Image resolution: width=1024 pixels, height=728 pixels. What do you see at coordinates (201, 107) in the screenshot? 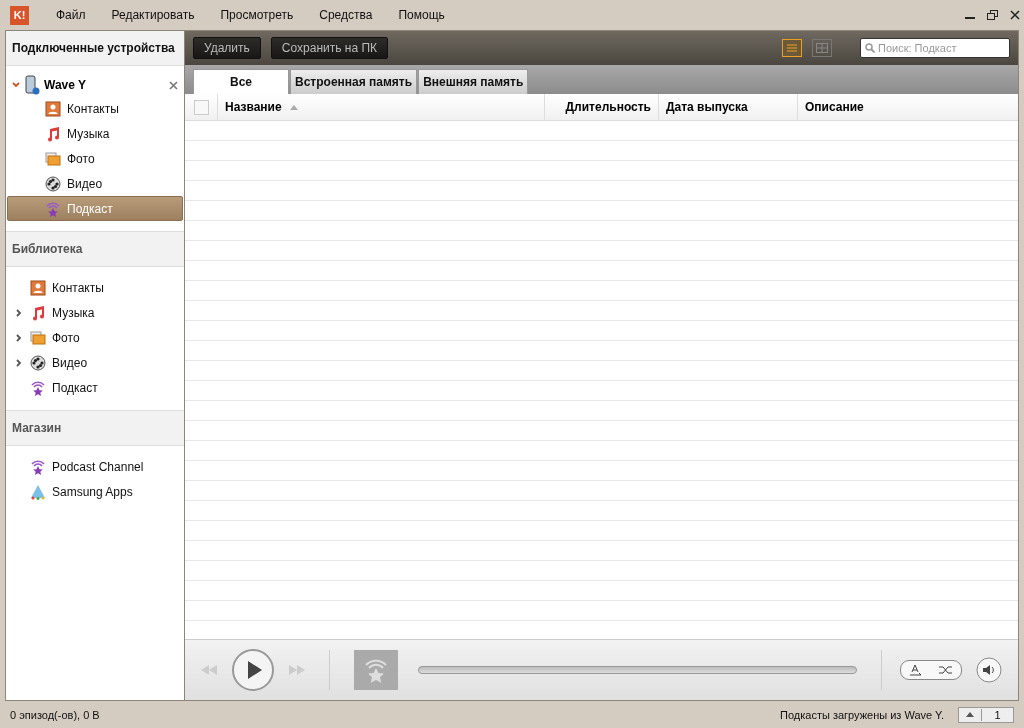
I see `select-all-checkbox` at bounding box center [201, 107].